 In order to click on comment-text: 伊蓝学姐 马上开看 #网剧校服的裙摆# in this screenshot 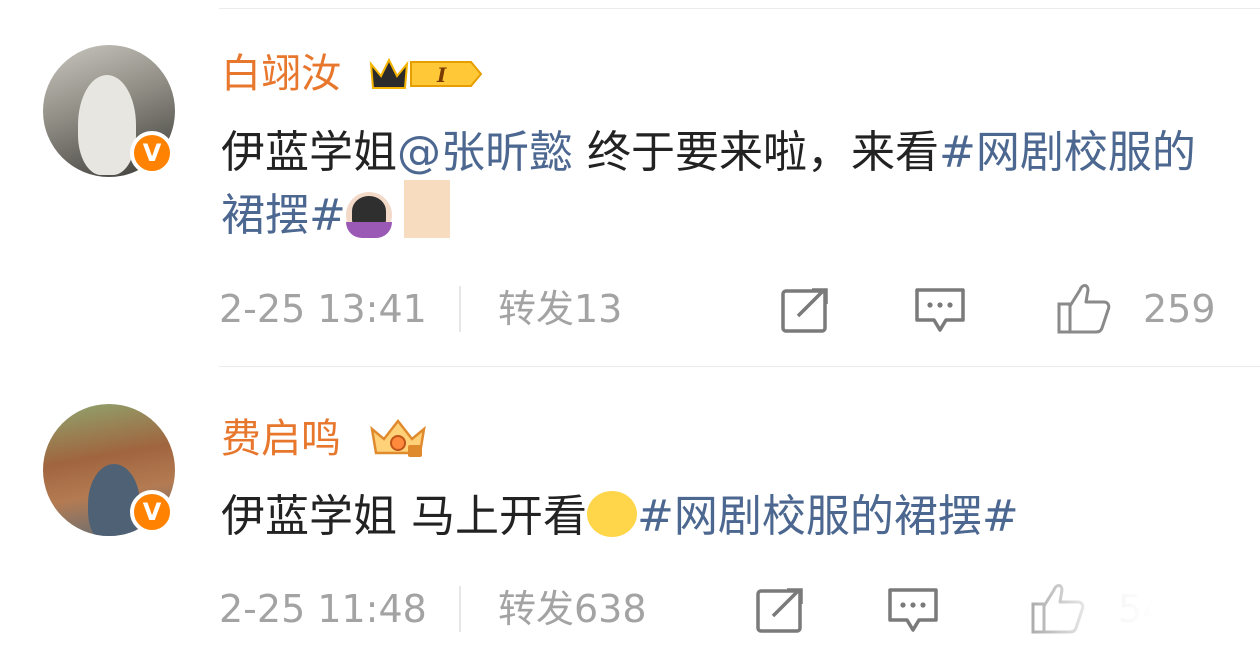, I will do `click(726, 517)`.